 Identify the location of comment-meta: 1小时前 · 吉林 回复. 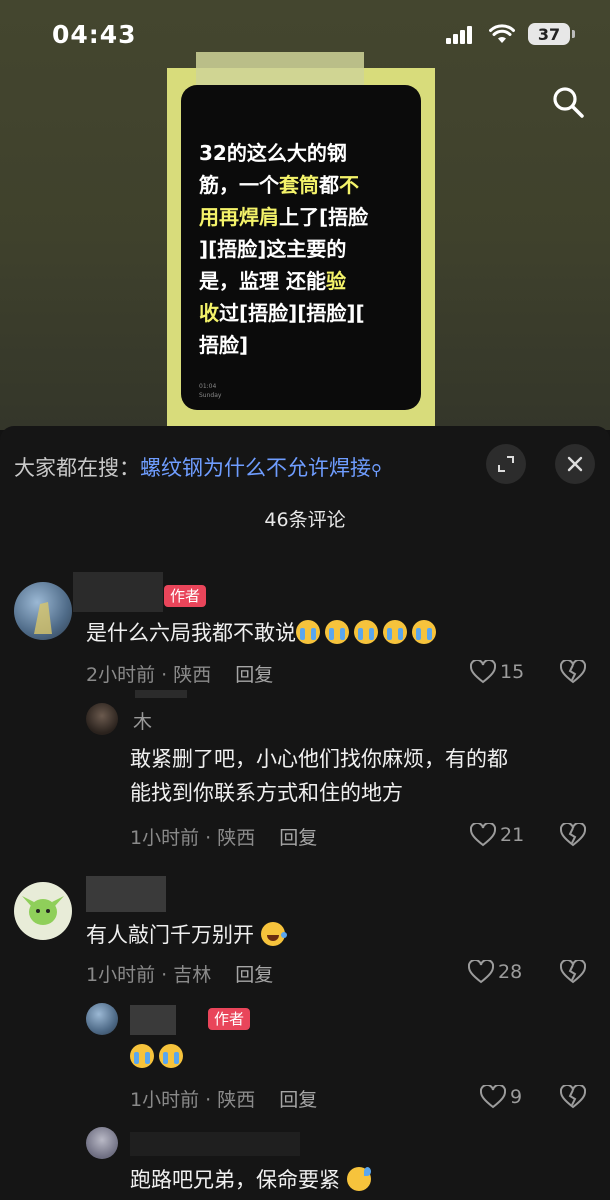
(180, 975).